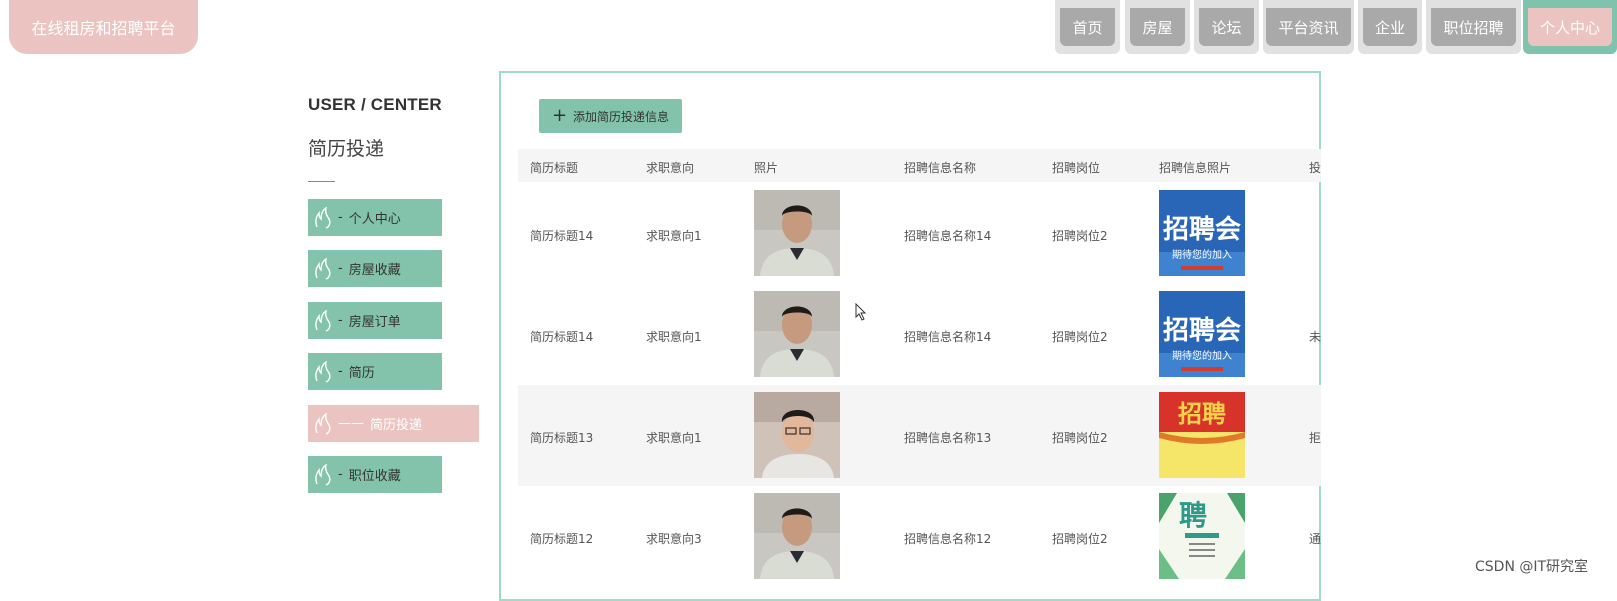 The height and width of the screenshot is (601, 1617). I want to click on nav-house: 房屋, so click(1157, 27).